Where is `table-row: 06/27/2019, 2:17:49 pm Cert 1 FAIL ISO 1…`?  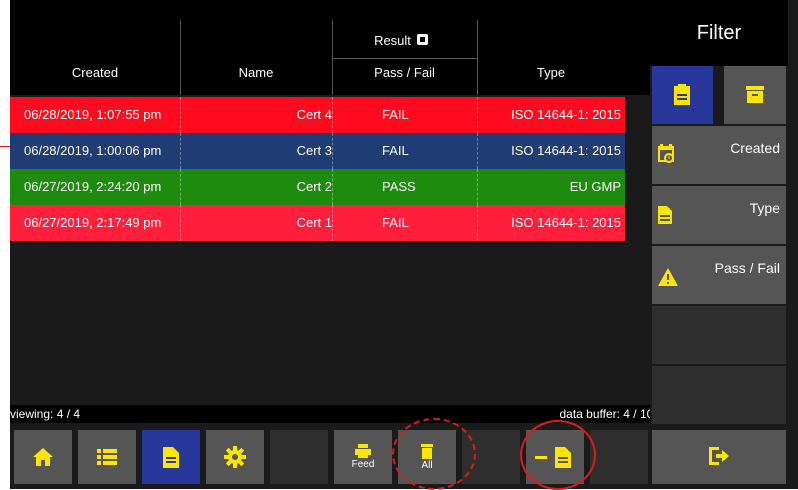
table-row: 06/27/2019, 2:17:49 pm Cert 1 FAIL ISO 1… is located at coordinates (317, 223).